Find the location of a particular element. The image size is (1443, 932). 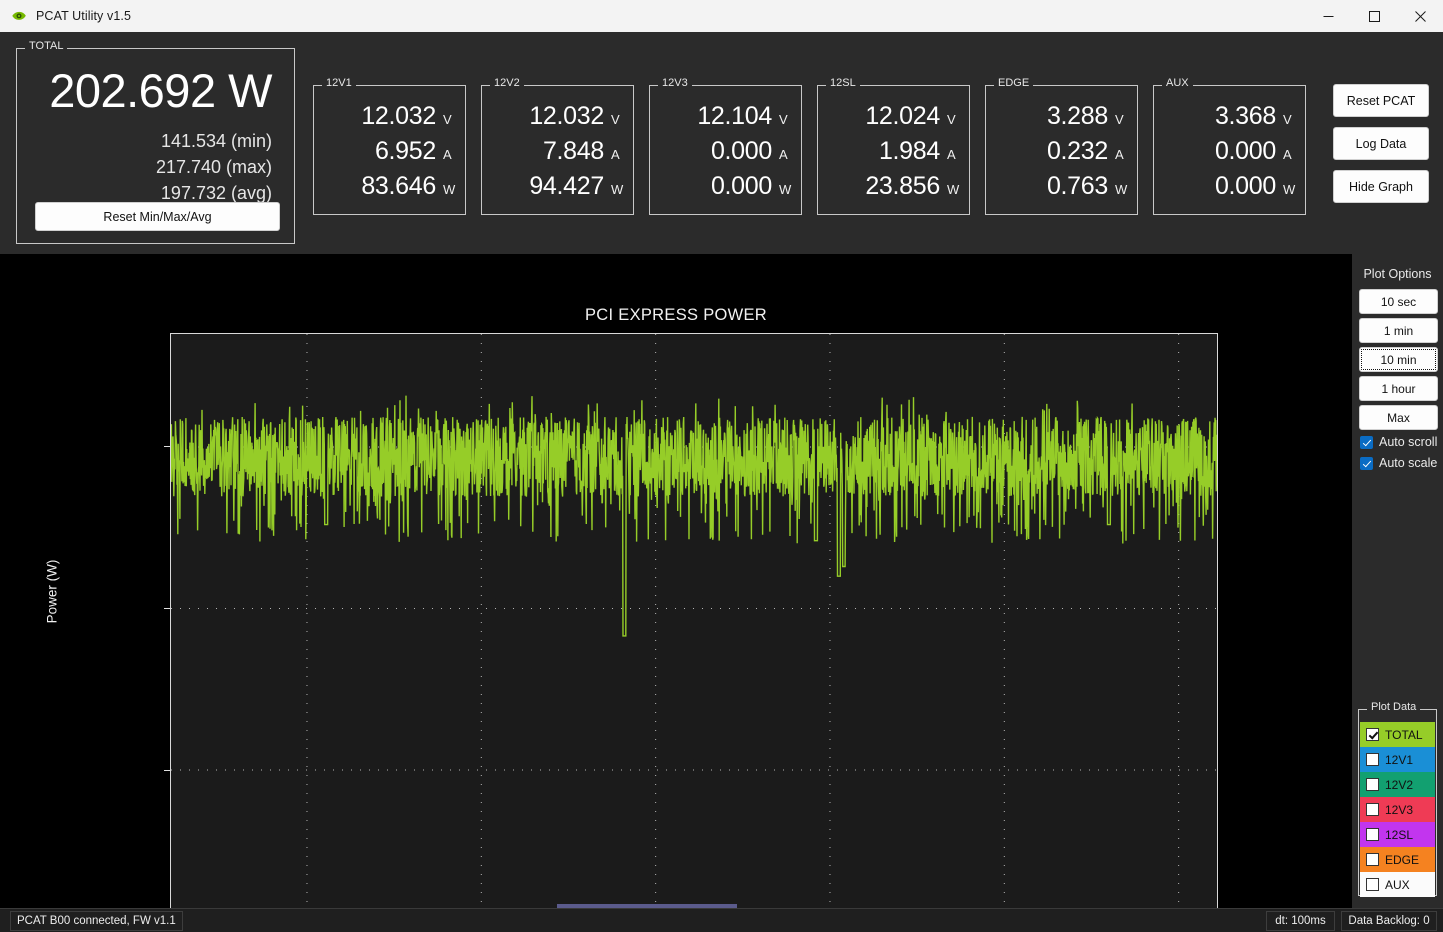

channel-voltage-value: 12.024 is located at coordinates (902, 116).